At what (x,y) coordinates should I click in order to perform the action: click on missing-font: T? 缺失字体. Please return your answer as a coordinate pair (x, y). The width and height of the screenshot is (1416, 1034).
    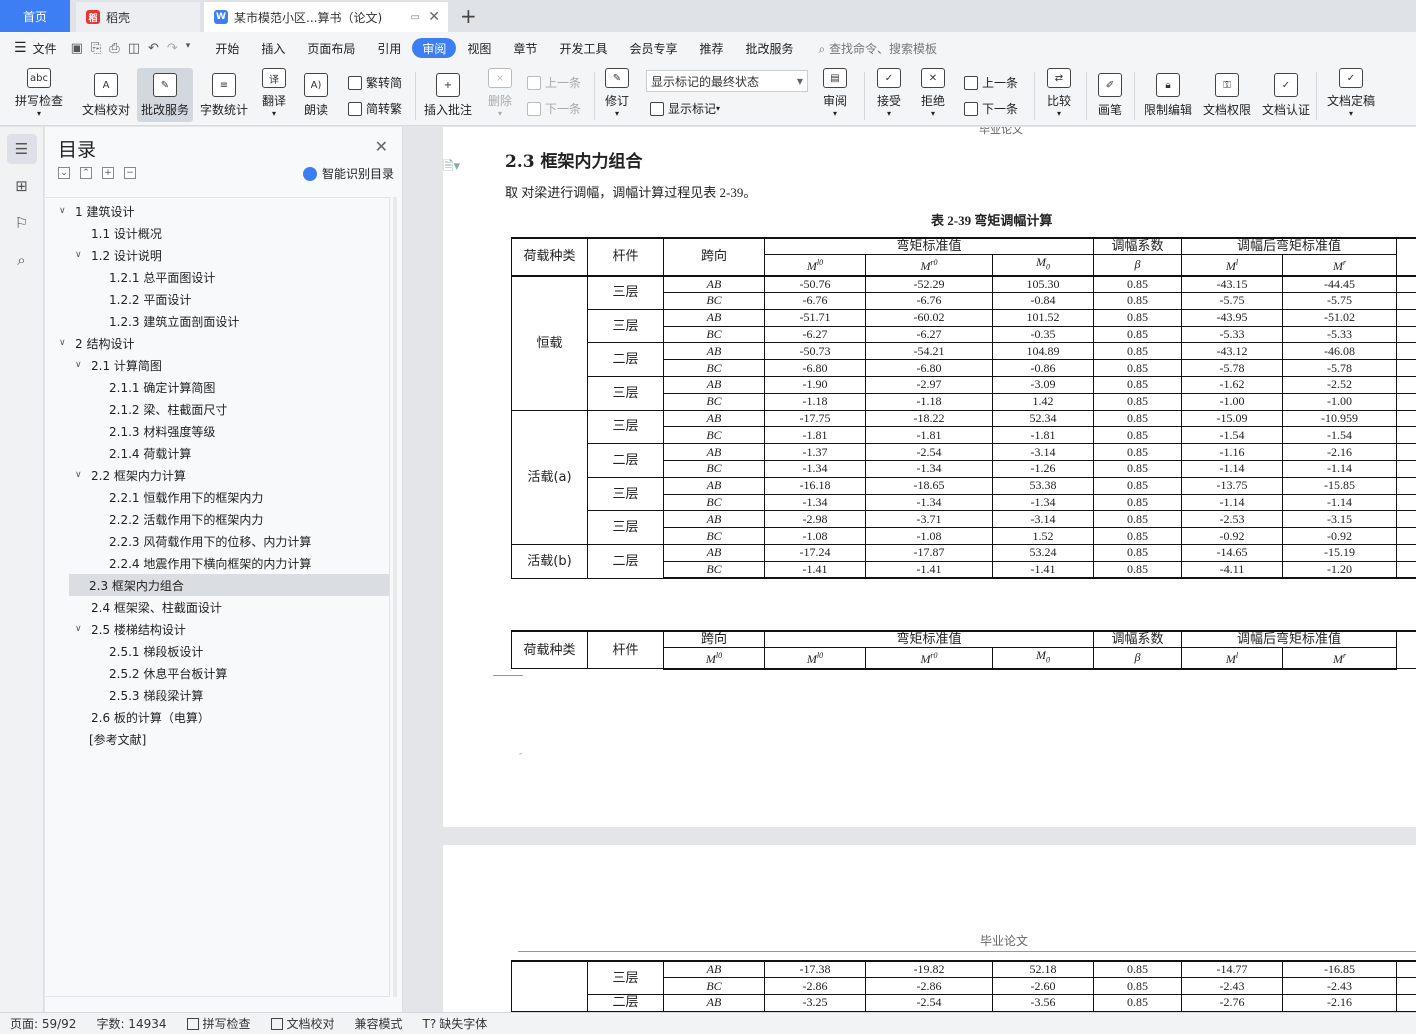
    Looking at the image, I should click on (455, 1023).